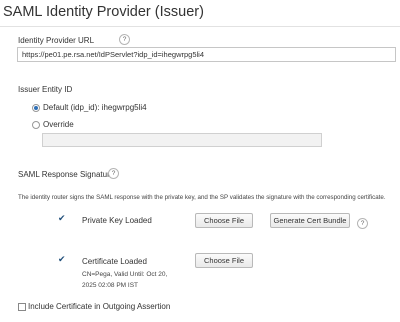 This screenshot has width=400, height=322. What do you see at coordinates (110, 285) in the screenshot?
I see `certificate-info-line2: 2025 02:08 PM IST` at bounding box center [110, 285].